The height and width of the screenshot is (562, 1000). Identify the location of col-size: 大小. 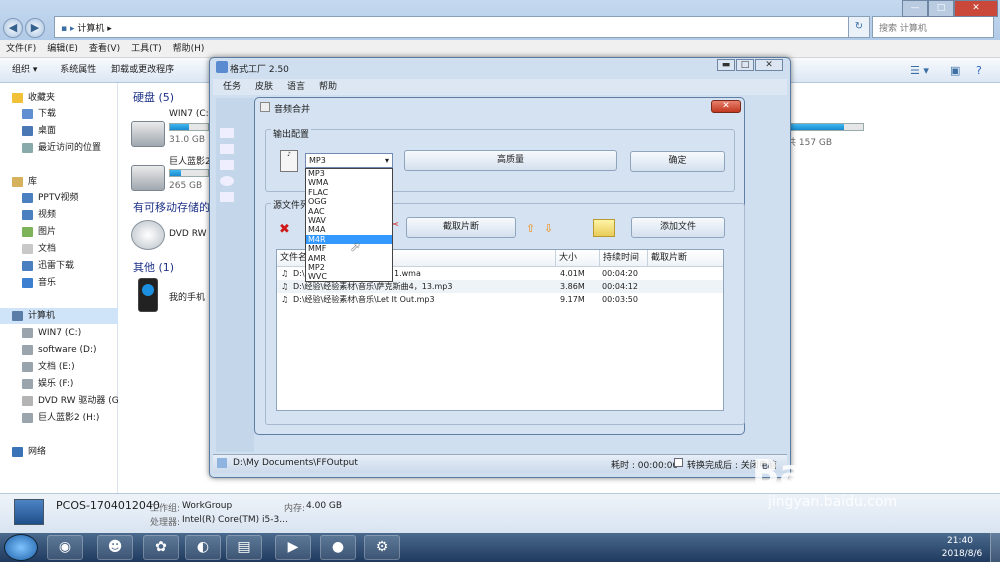
(578, 258).